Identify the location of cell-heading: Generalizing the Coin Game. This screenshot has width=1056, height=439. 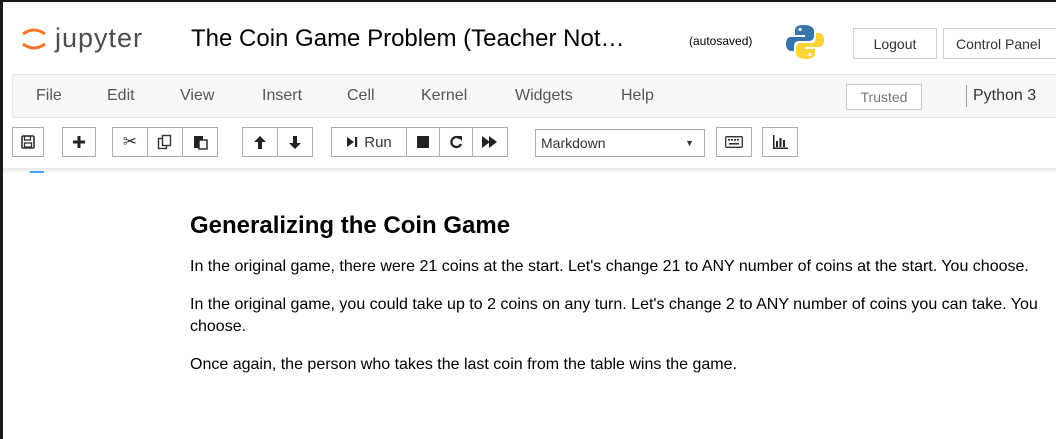
(350, 225).